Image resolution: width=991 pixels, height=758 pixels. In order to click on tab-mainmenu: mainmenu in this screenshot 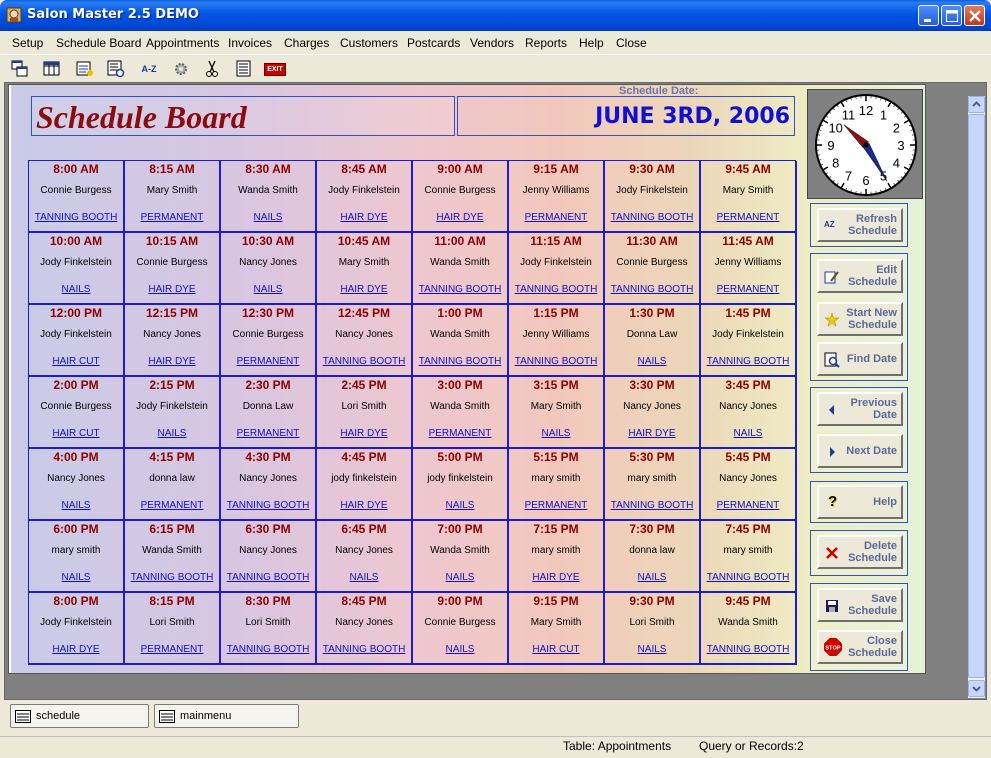, I will do `click(226, 716)`.